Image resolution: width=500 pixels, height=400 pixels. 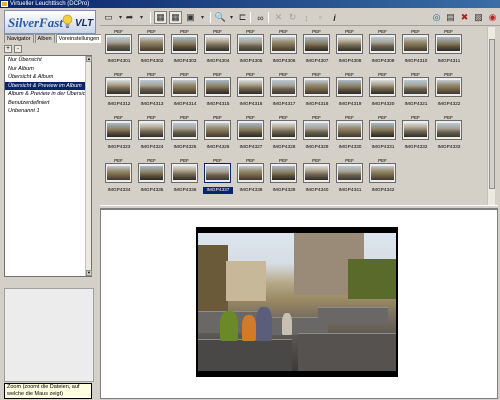 I want to click on thumbnail: PEF IMGP4311, so click(x=448, y=48).